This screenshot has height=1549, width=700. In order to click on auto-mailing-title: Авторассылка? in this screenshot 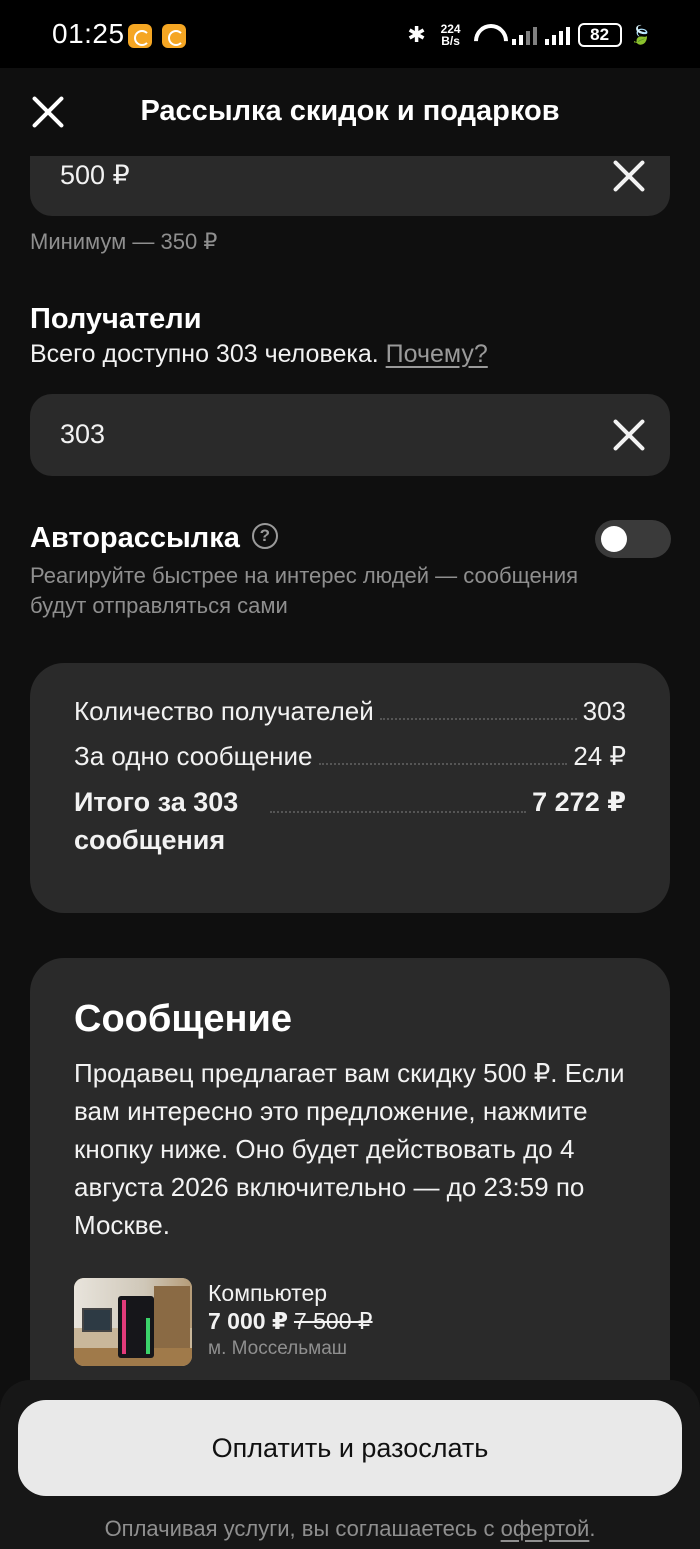, I will do `click(154, 538)`.